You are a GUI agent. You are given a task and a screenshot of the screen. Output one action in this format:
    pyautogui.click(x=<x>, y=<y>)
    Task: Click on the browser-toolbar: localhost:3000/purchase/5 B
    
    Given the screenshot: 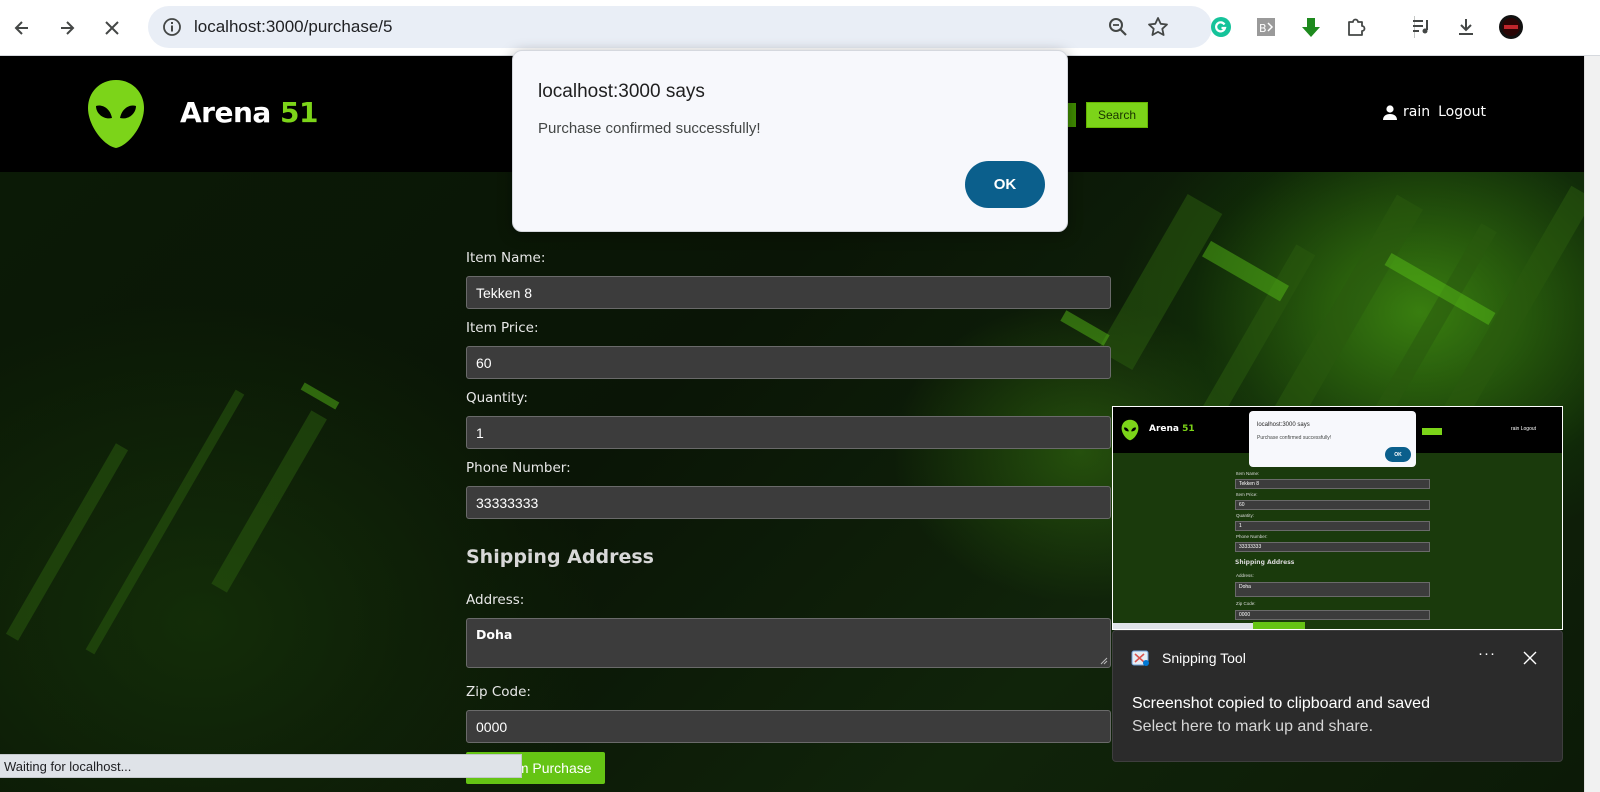 What is the action you would take?
    pyautogui.click(x=800, y=28)
    